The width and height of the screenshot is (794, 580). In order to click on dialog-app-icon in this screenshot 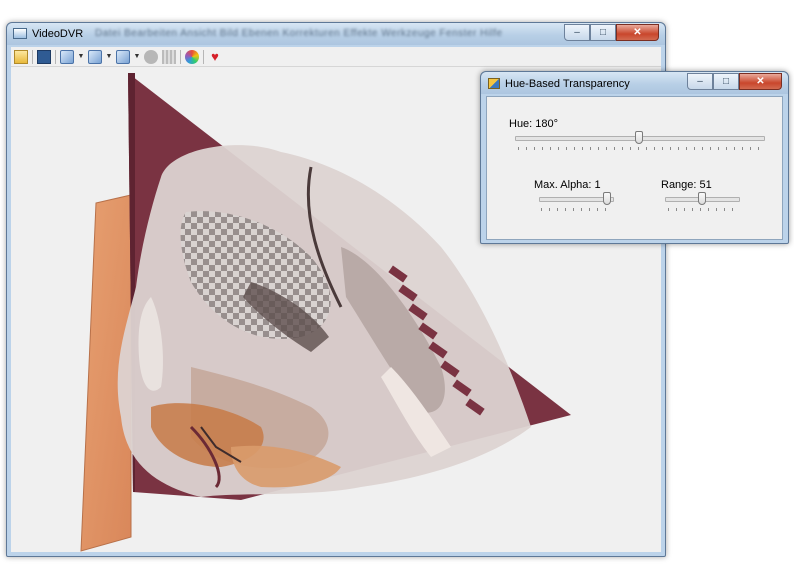, I will do `click(494, 83)`.